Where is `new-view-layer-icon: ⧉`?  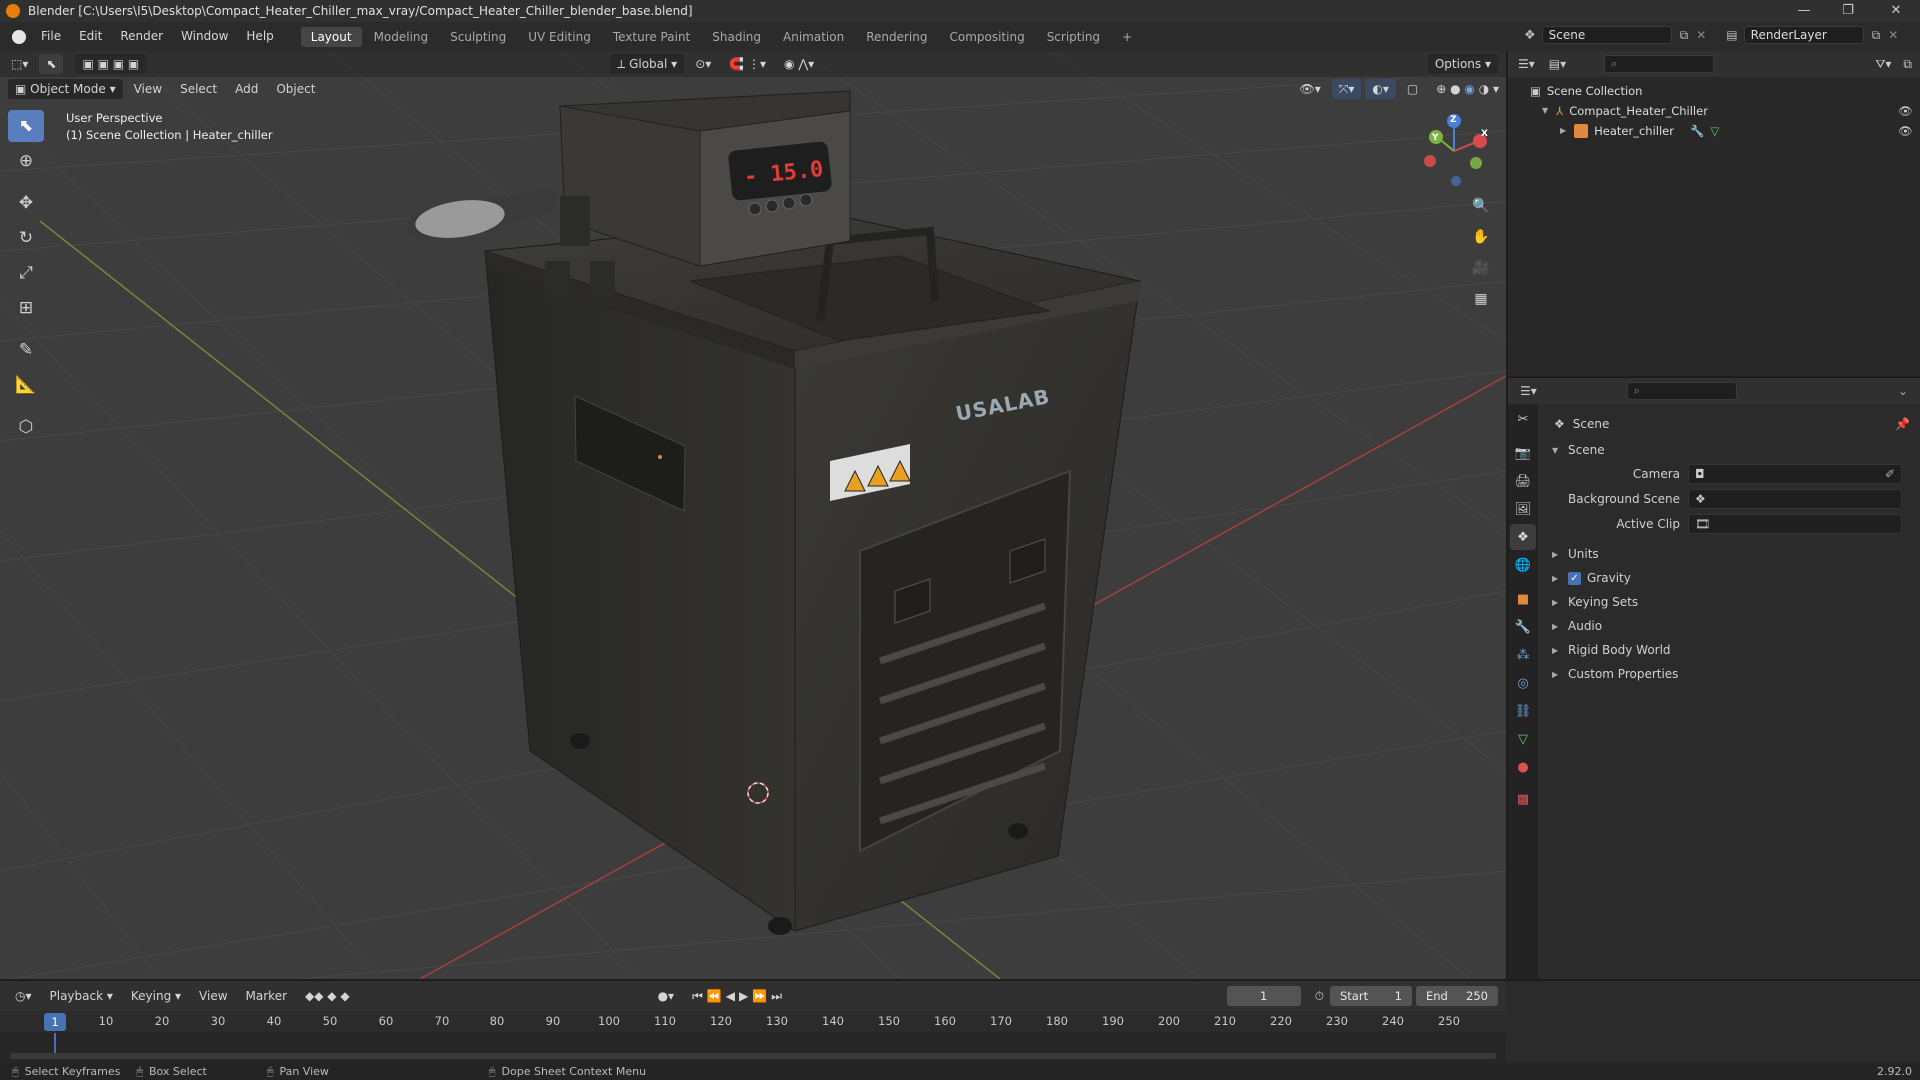
new-view-layer-icon: ⧉ is located at coordinates (1876, 35).